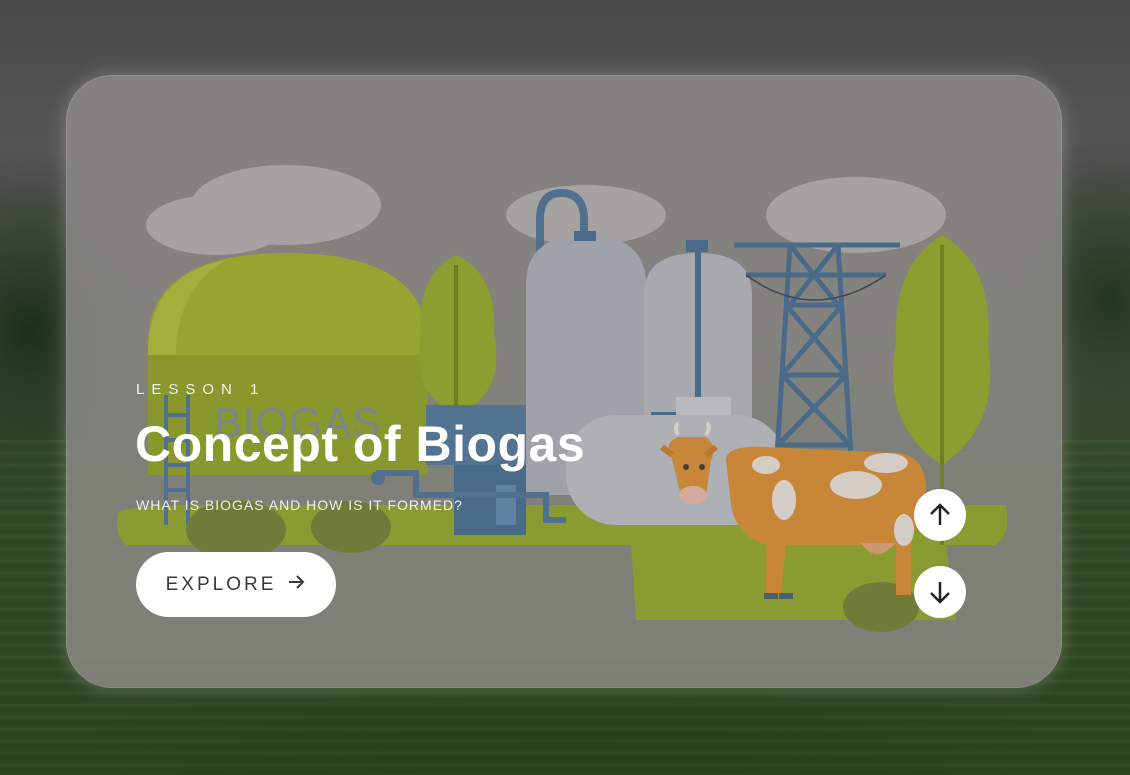 The image size is (1130, 775). What do you see at coordinates (221, 584) in the screenshot?
I see `explore-label: EXPLORE` at bounding box center [221, 584].